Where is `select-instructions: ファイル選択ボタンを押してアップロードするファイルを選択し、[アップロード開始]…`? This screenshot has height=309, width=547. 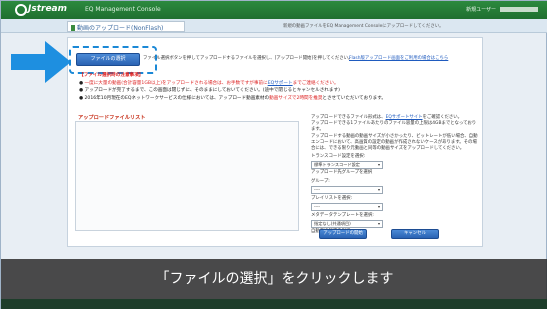 select-instructions: ファイル選択ボタンを押してアップロードするファイルを選択し、[アップロード開始]… is located at coordinates (248, 58).